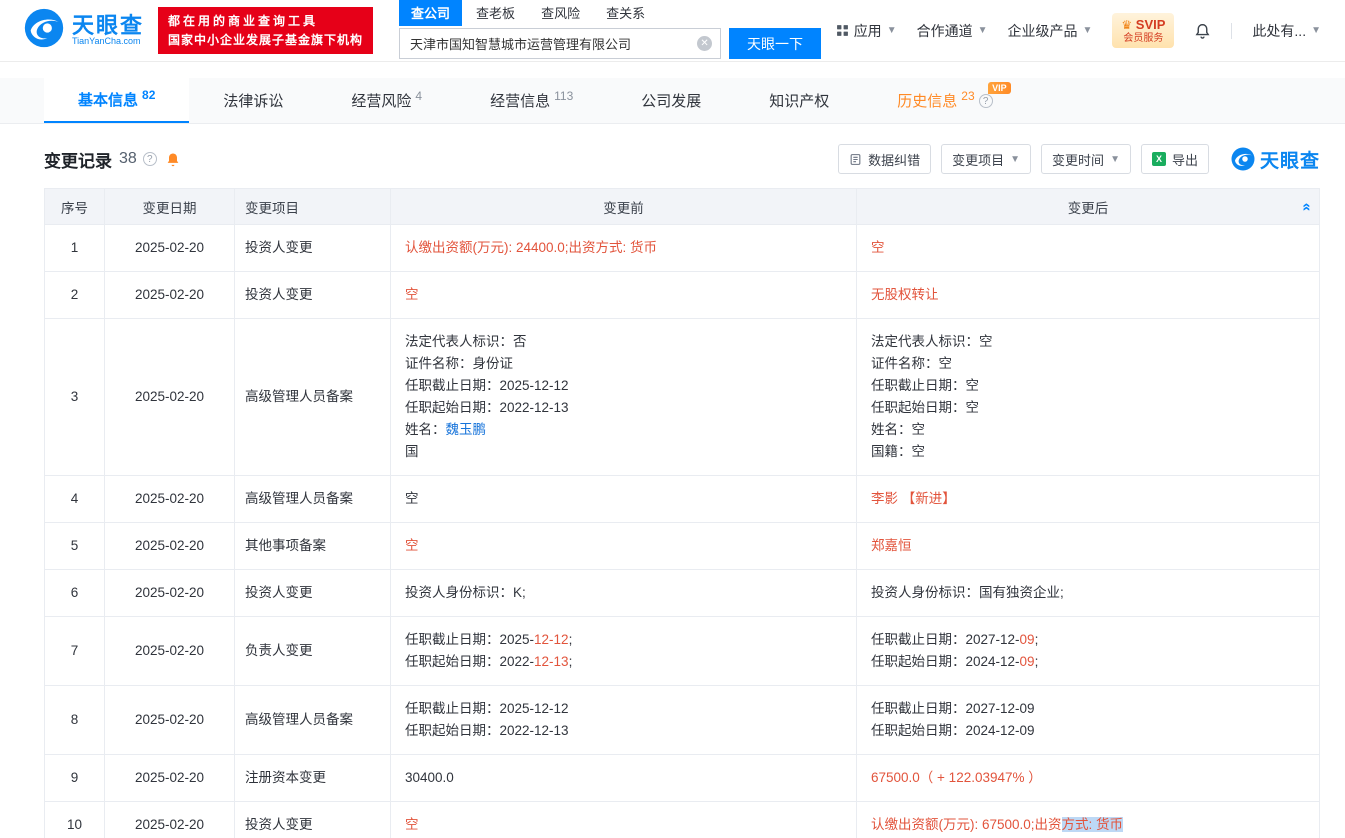  Describe the element at coordinates (312, 499) in the screenshot. I see `cell-change-item: 高级管理人员备案` at that location.